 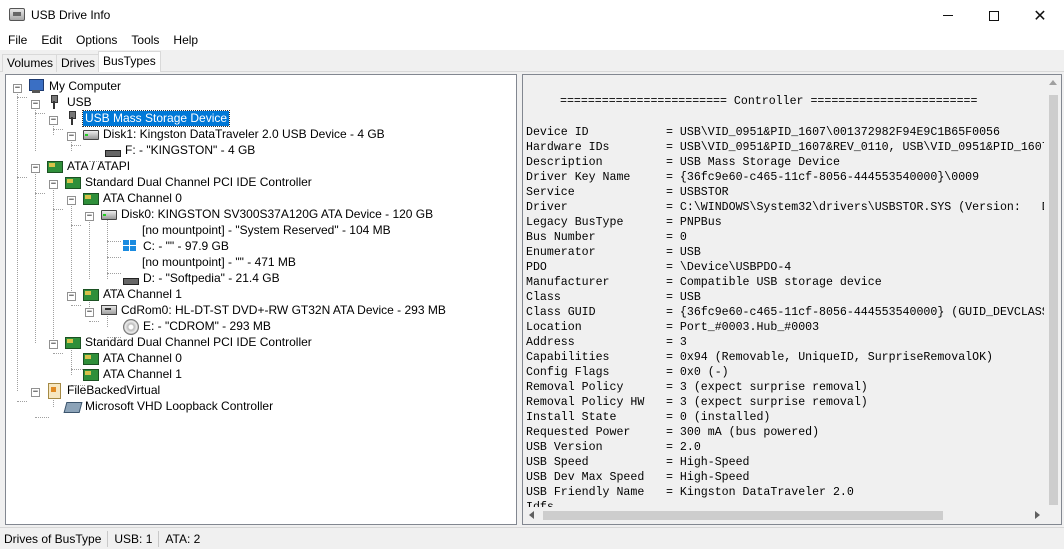 What do you see at coordinates (575, 222) in the screenshot?
I see `property-key: Legacy BusType` at bounding box center [575, 222].